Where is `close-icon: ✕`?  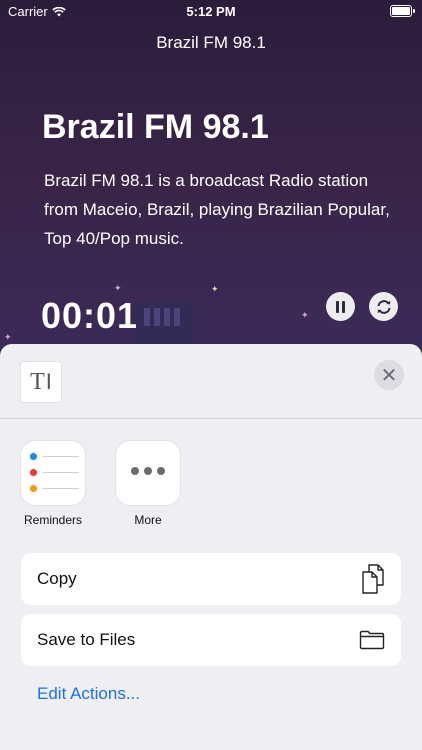 close-icon: ✕ is located at coordinates (389, 375).